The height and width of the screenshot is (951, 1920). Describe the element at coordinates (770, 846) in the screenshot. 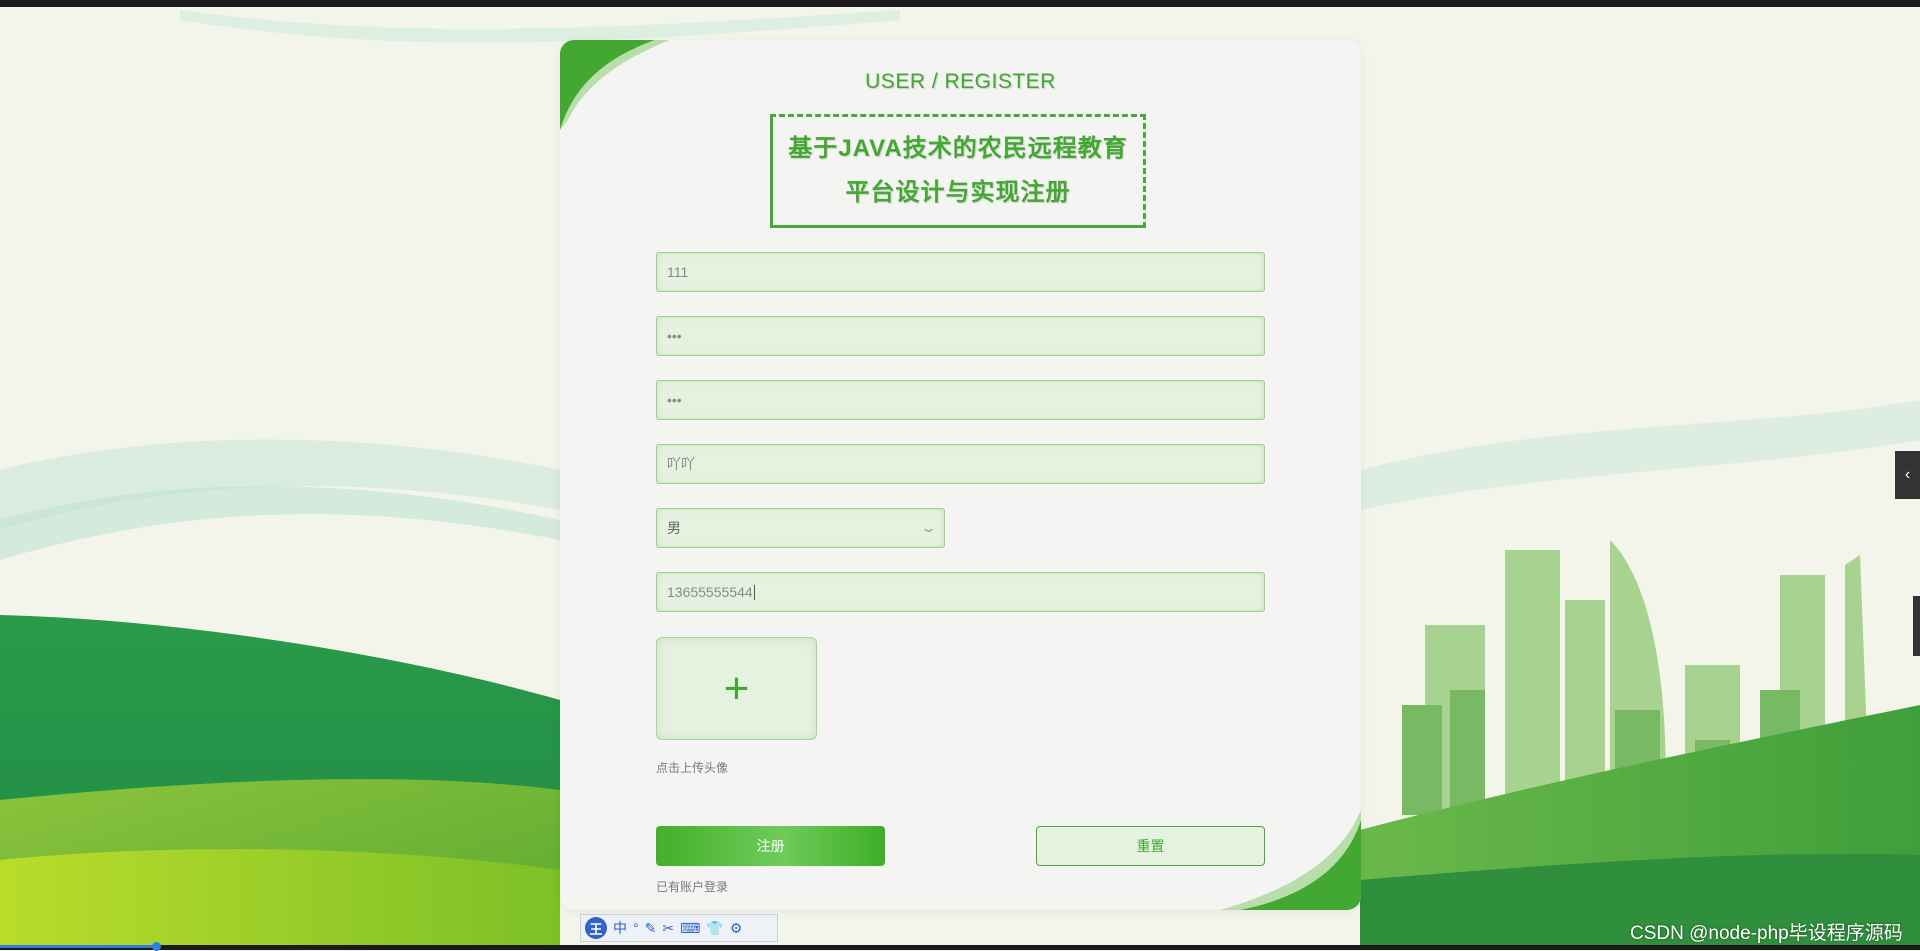

I see `register-button: 注册` at that location.